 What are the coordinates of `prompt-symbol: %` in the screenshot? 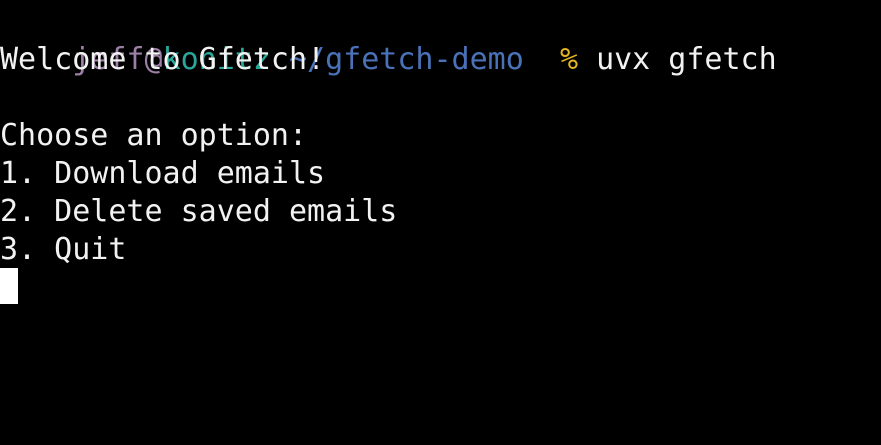 It's located at (568, 59).